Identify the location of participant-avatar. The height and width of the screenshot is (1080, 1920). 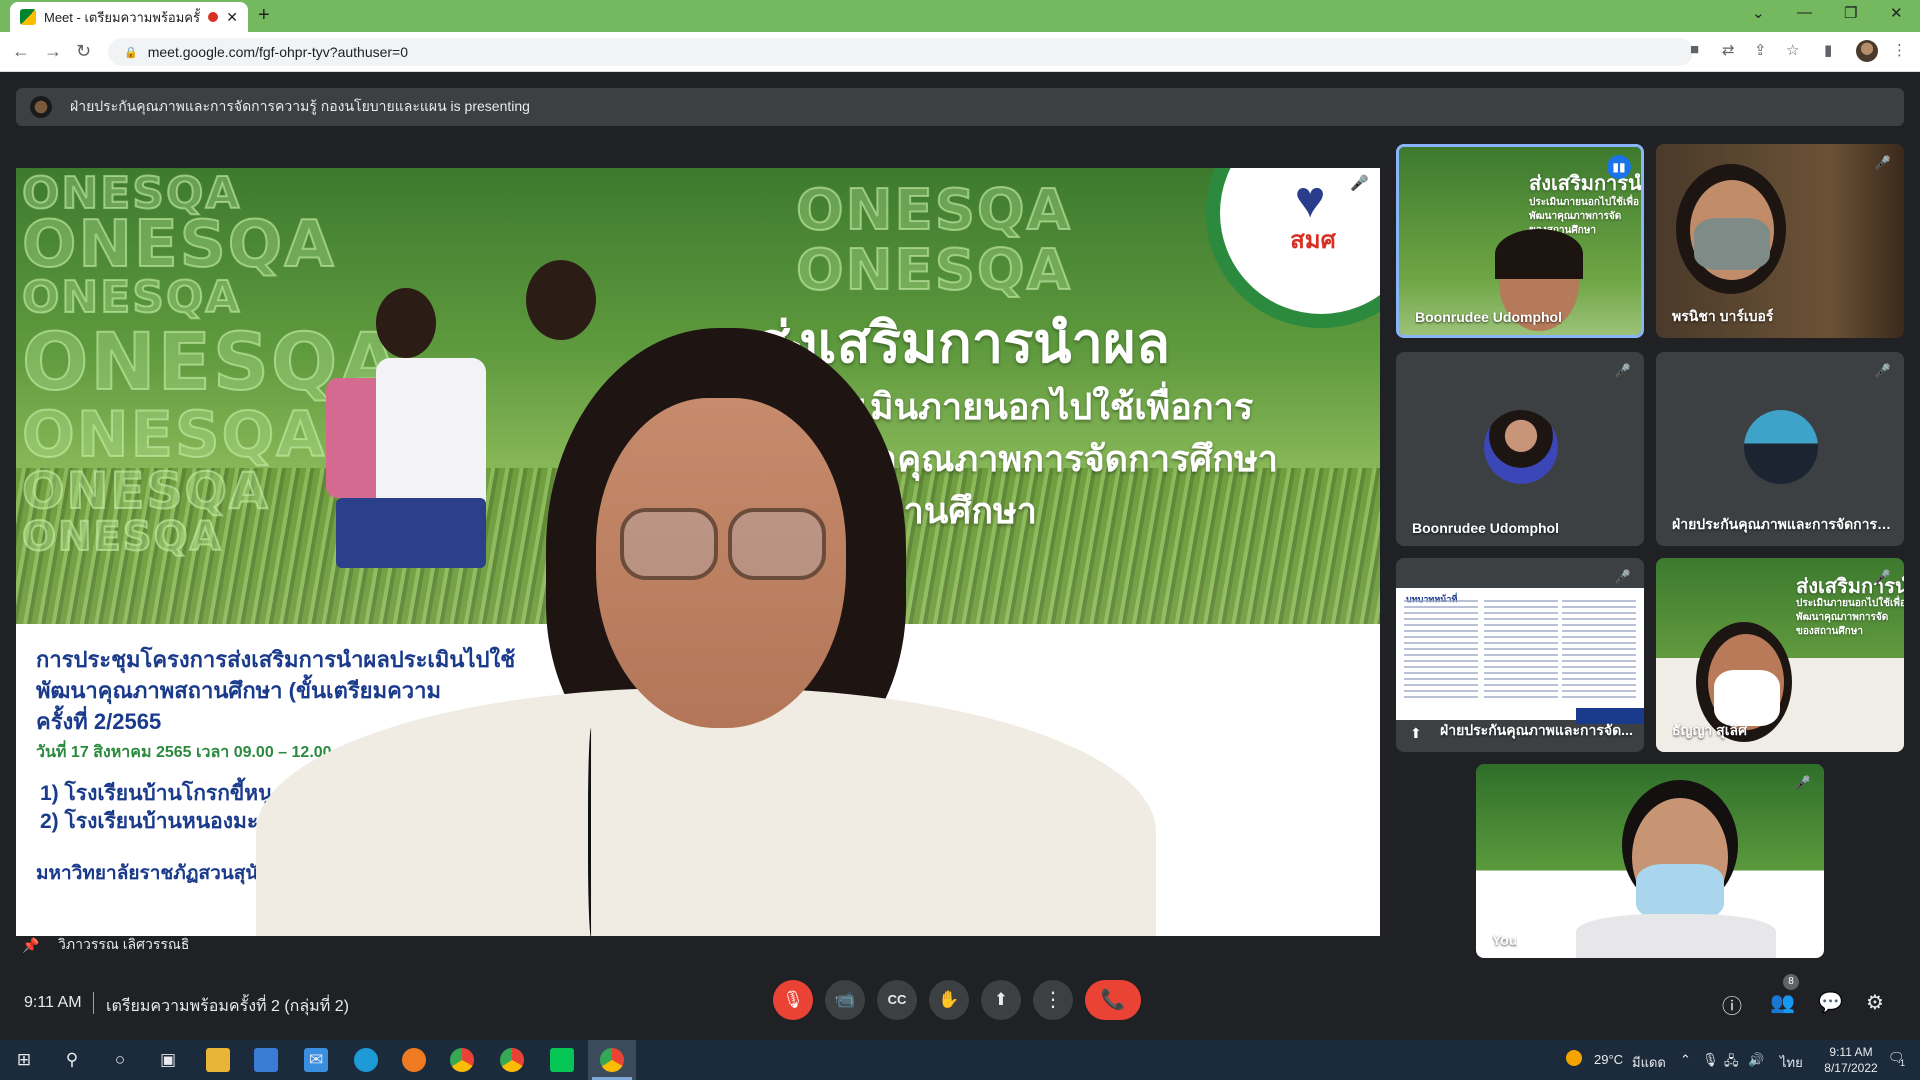
(1781, 447).